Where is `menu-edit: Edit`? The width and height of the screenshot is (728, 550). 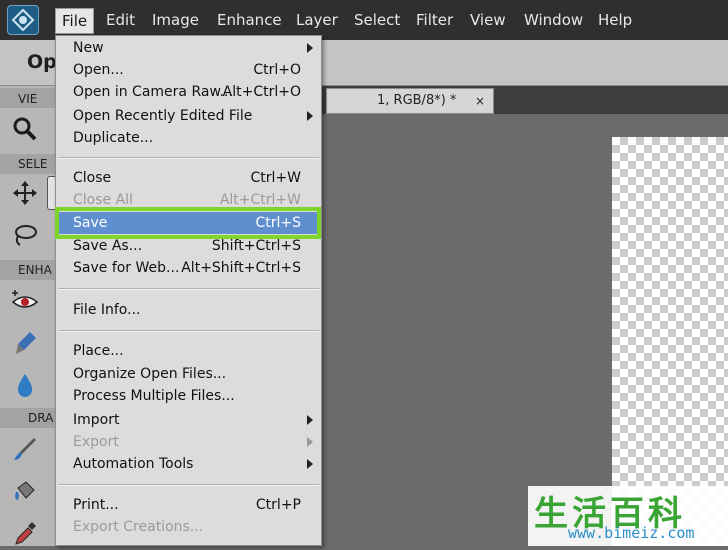 menu-edit: Edit is located at coordinates (120, 20).